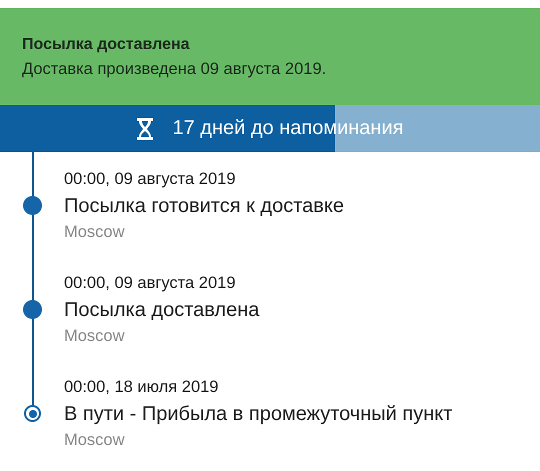 This screenshot has width=540, height=471. What do you see at coordinates (106, 45) in the screenshot?
I see `banner-title: Посылка доставлена` at bounding box center [106, 45].